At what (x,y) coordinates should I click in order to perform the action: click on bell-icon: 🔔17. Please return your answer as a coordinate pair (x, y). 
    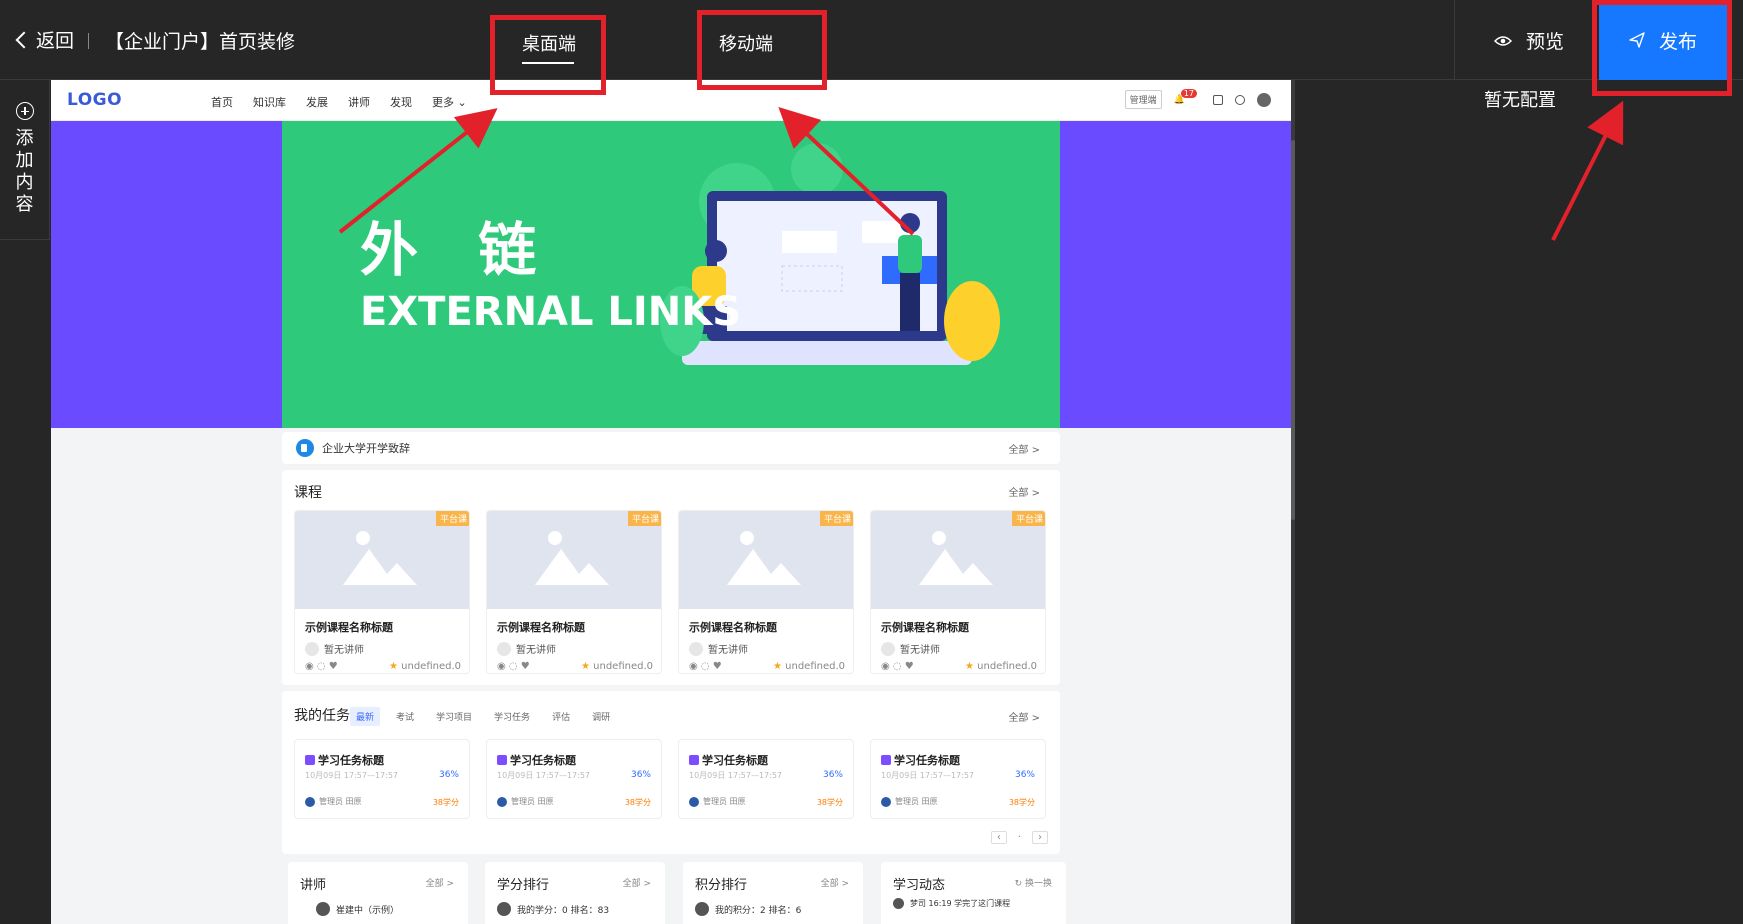
    Looking at the image, I should click on (1187, 96).